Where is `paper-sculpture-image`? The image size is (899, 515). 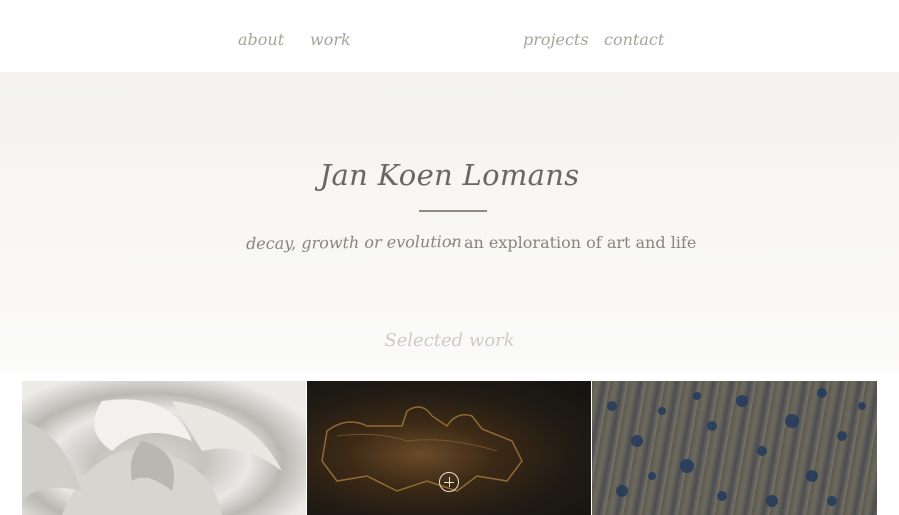 paper-sculpture-image is located at coordinates (152, 457).